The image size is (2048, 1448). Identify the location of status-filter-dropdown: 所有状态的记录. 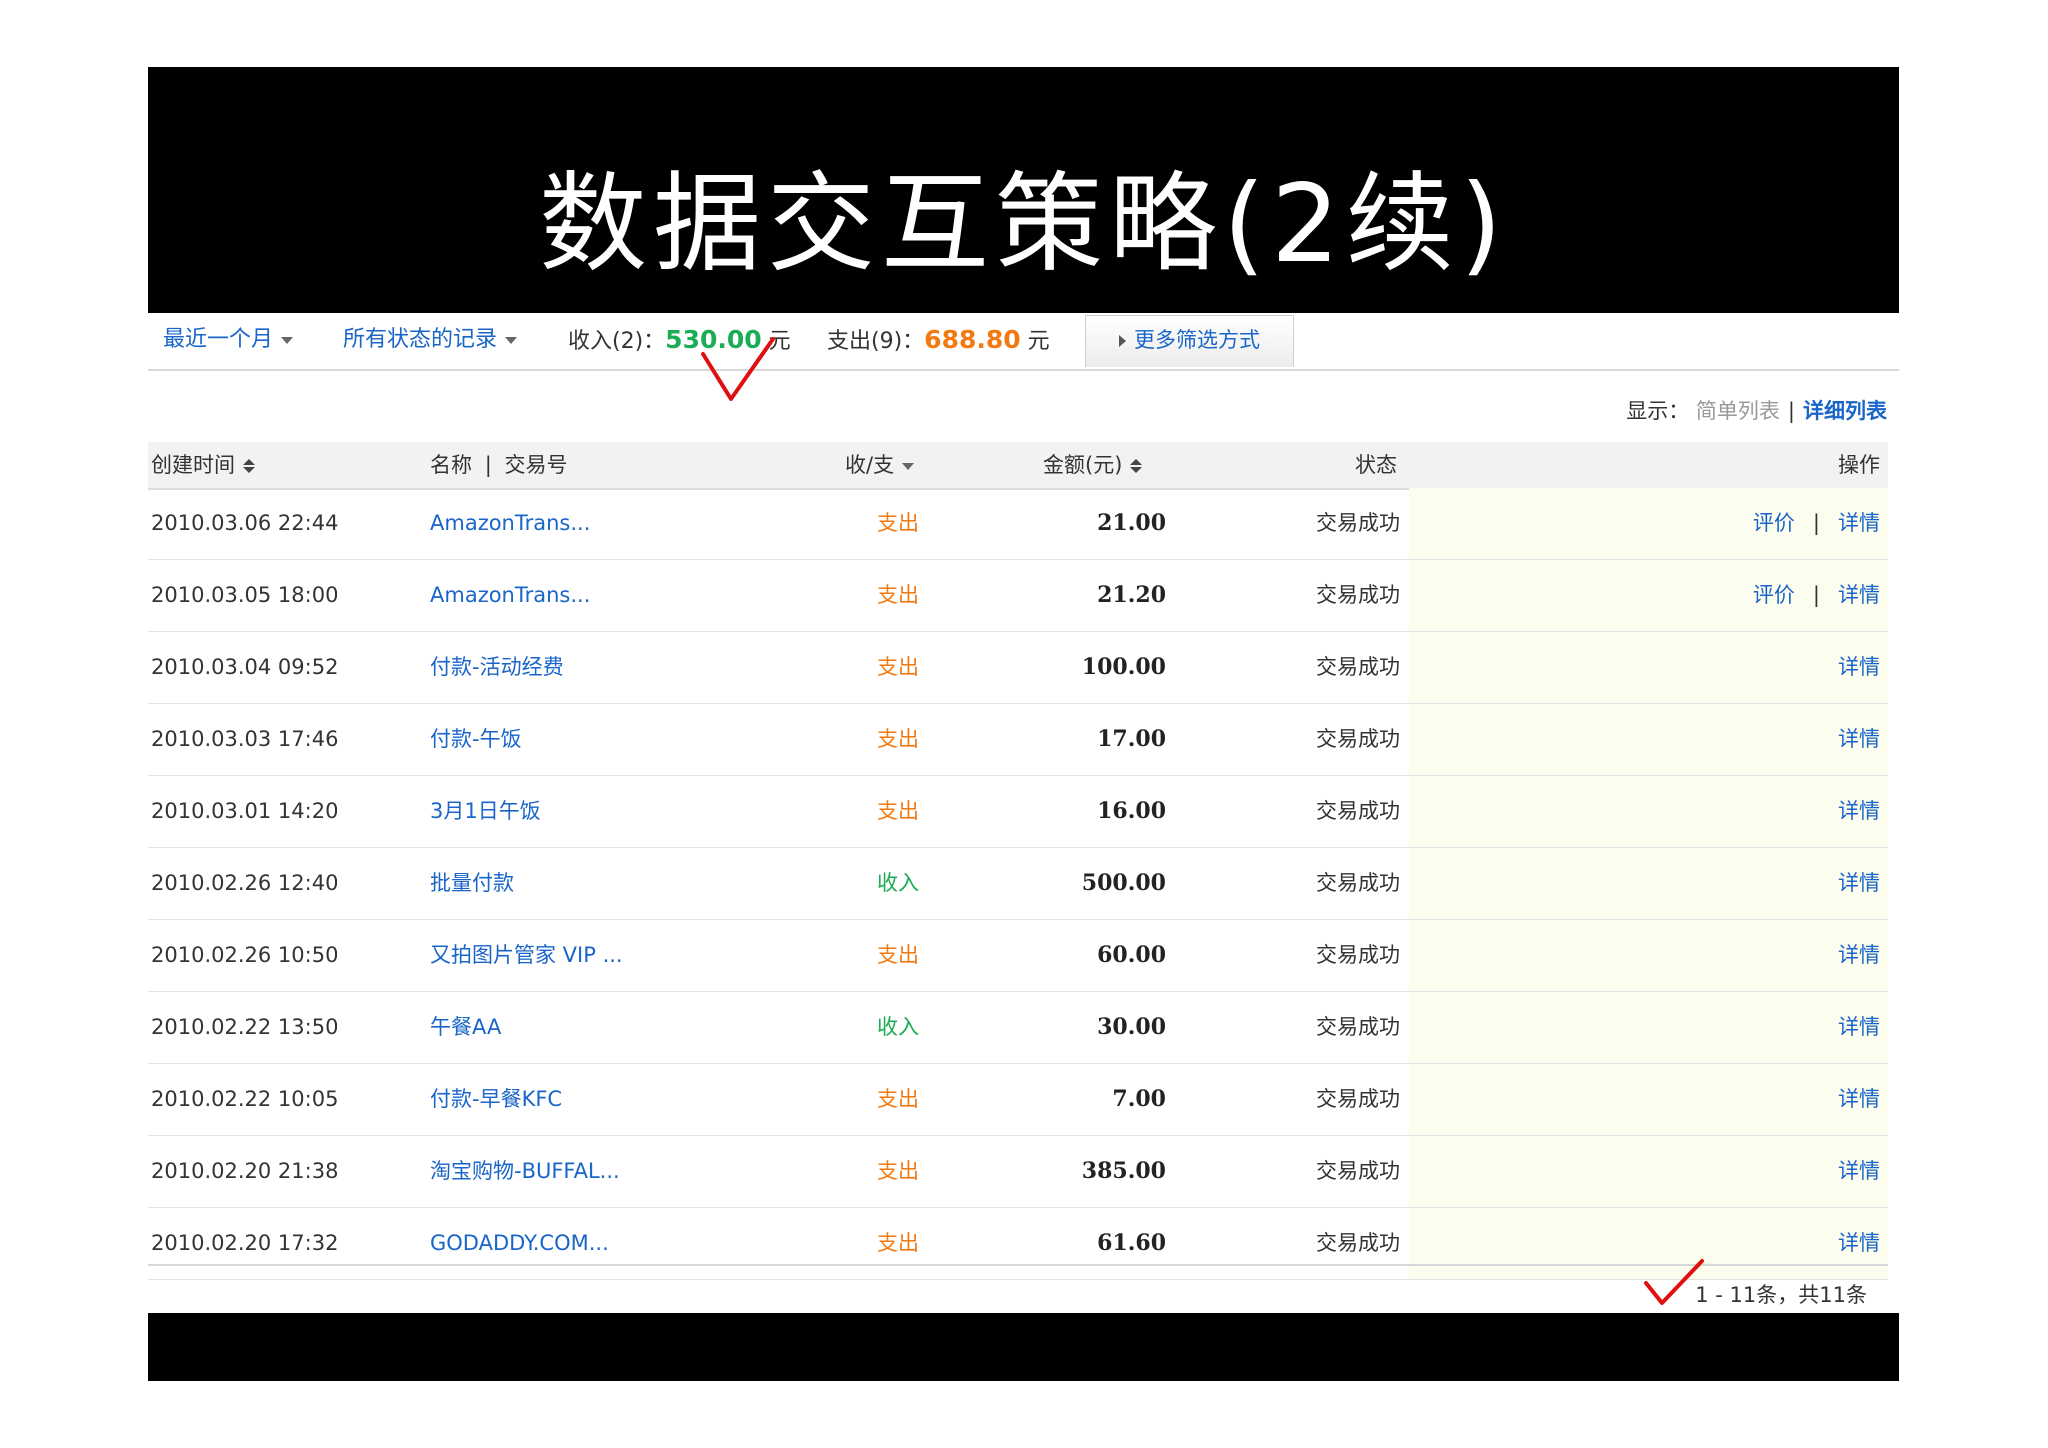
(430, 341).